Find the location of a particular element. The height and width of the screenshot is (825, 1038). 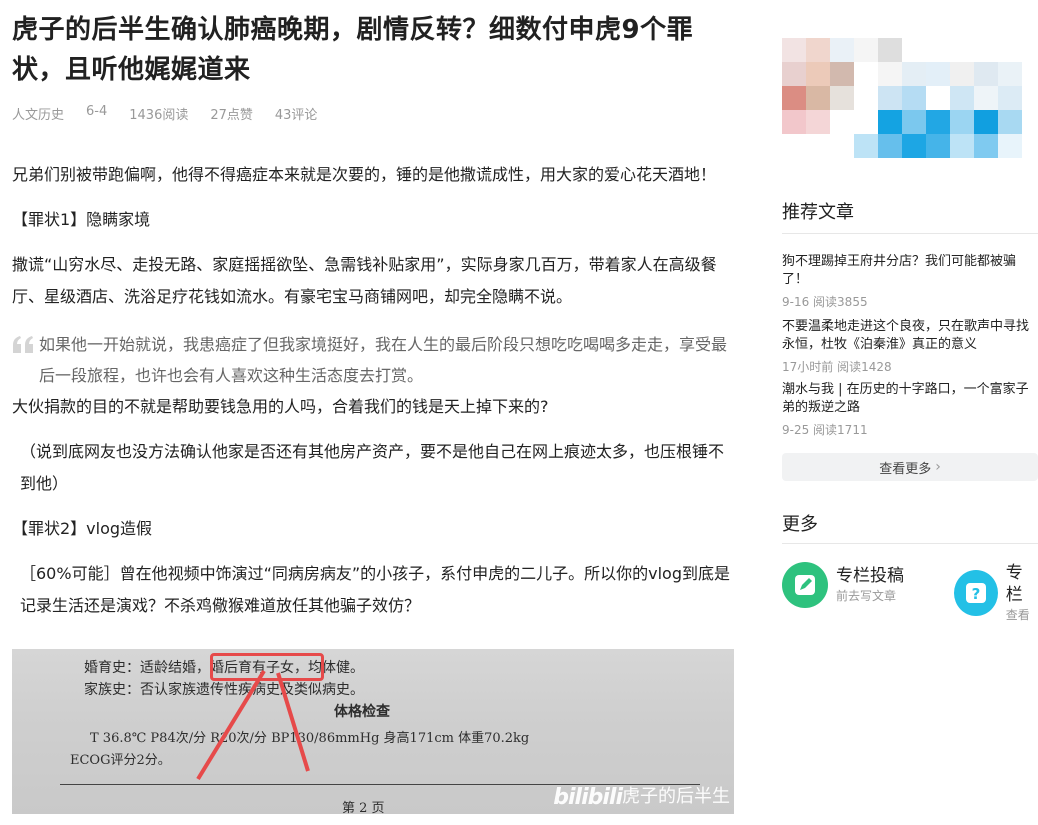

recommended-article: 潮水与我 | 在历史的十字路口，一个富家子弟的叛逆之路 9-25 阅读1711 is located at coordinates (907, 410).